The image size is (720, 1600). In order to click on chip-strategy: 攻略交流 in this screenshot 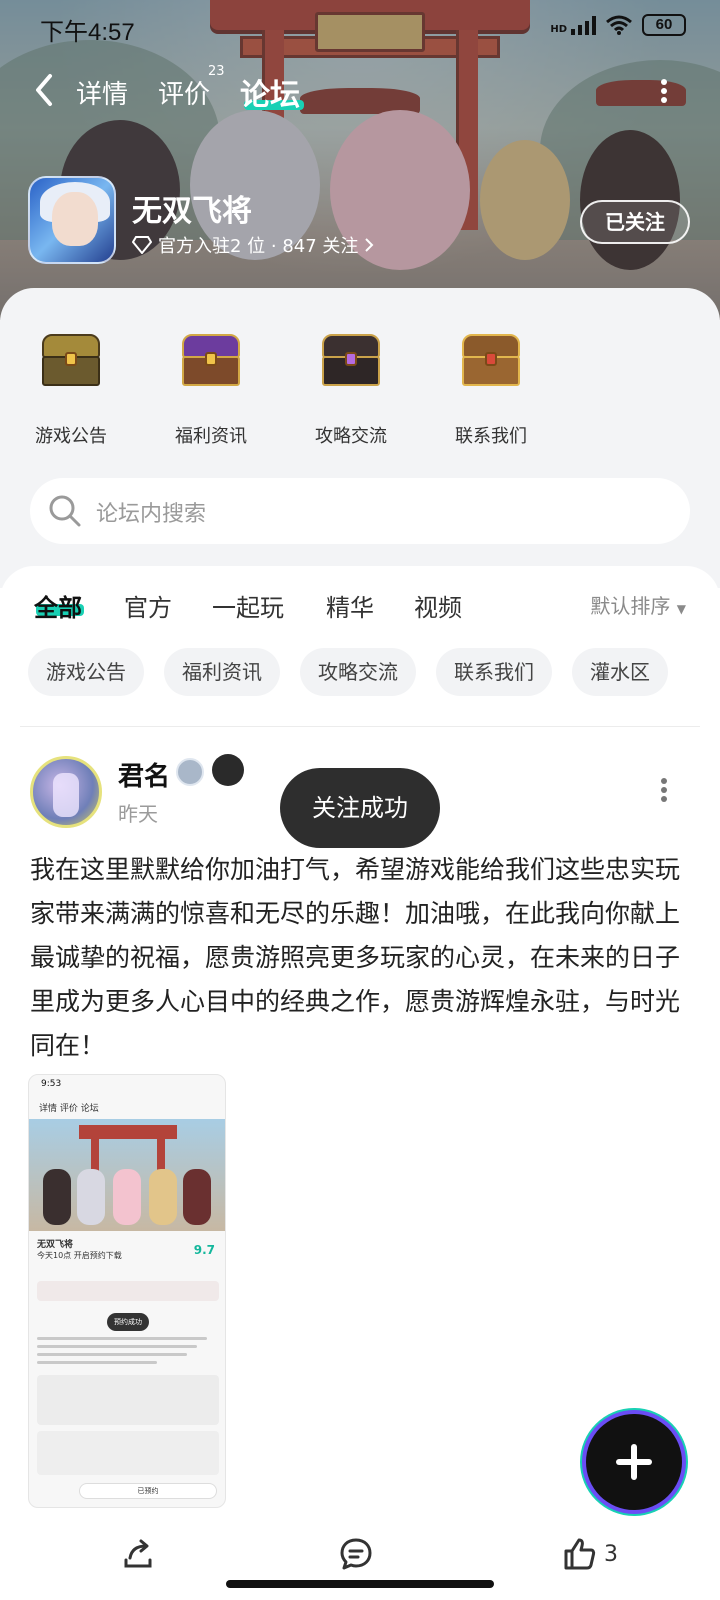, I will do `click(358, 672)`.